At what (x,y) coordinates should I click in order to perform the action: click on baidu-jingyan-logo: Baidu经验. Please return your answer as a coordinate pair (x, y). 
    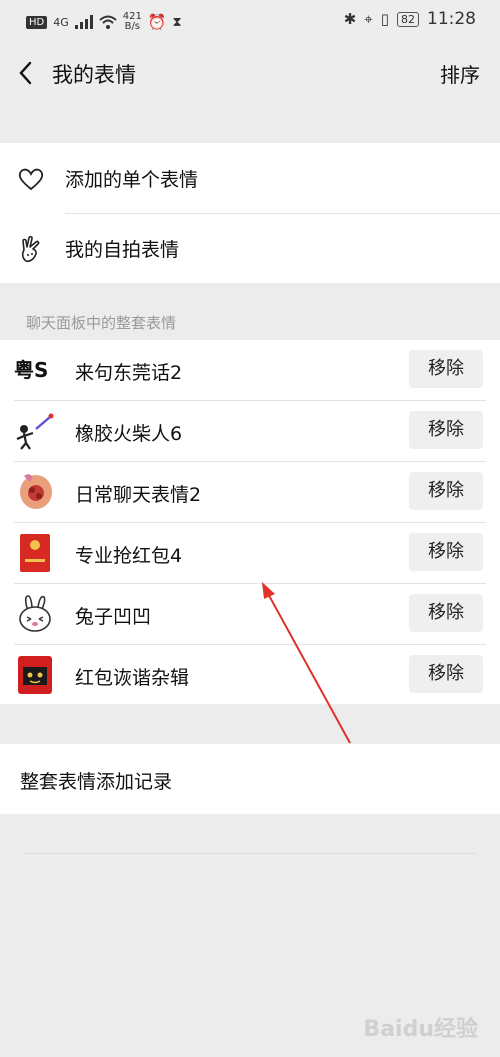
    Looking at the image, I should click on (420, 1029).